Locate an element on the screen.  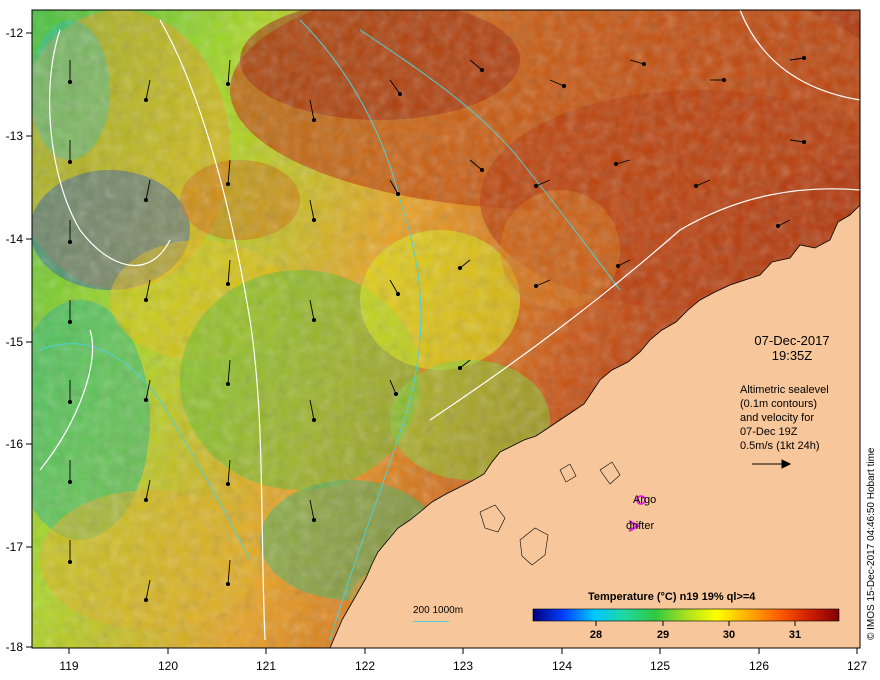
y-tick-label: -12 is located at coordinates (15, 33).